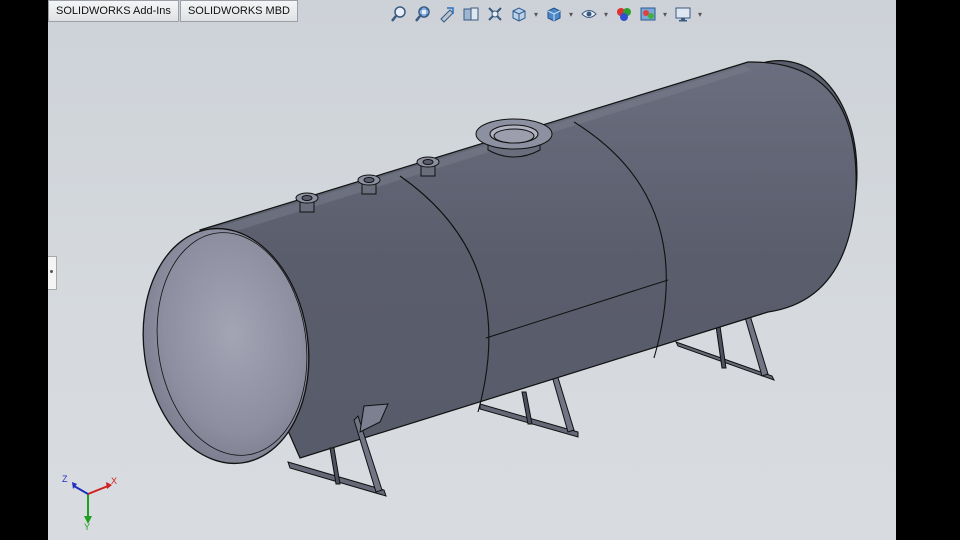 This screenshot has height=540, width=960. I want to click on zoom-to-area-icon, so click(422, 14).